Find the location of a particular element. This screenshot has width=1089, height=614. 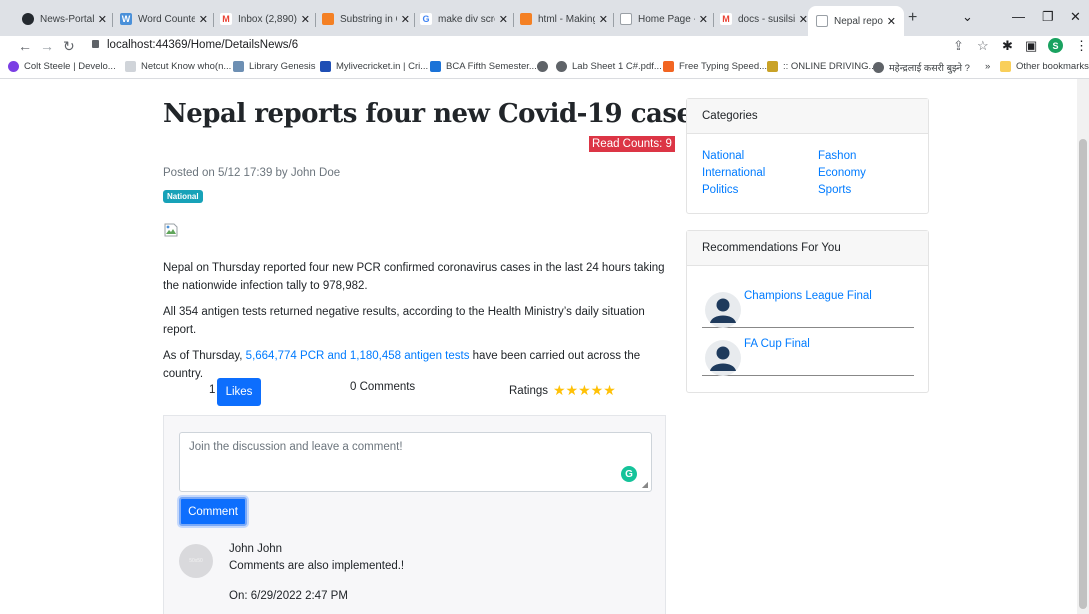

likes-button: Likes is located at coordinates (239, 392).